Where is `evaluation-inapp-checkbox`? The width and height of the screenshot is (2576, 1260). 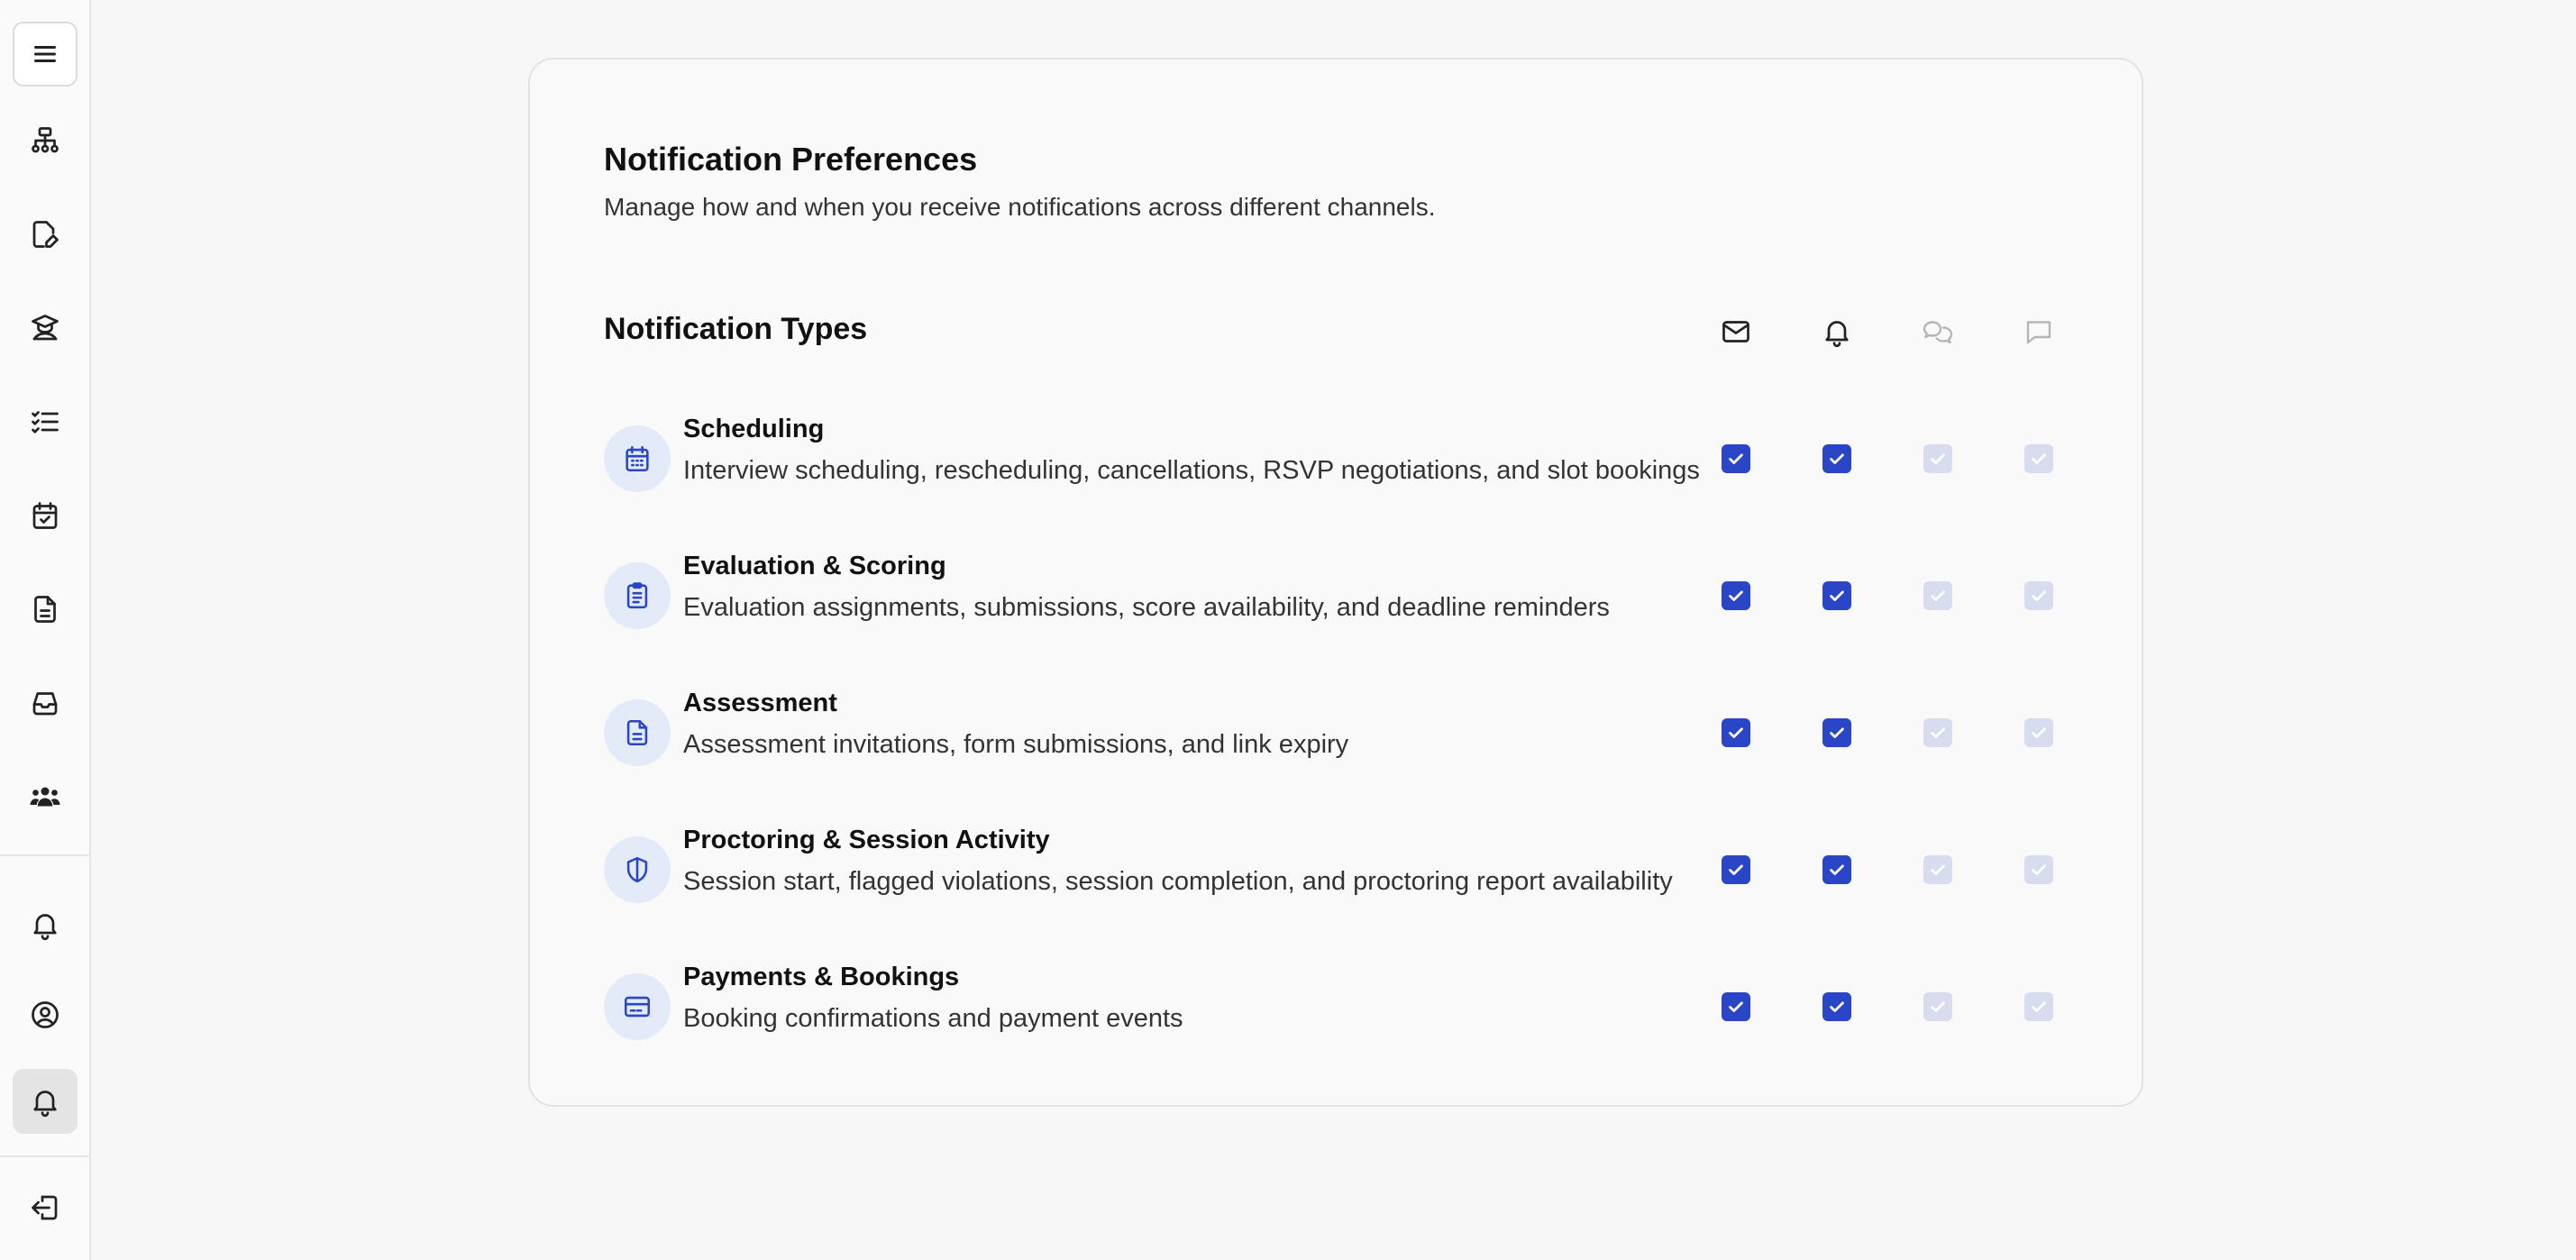
evaluation-inapp-checkbox is located at coordinates (1836, 596).